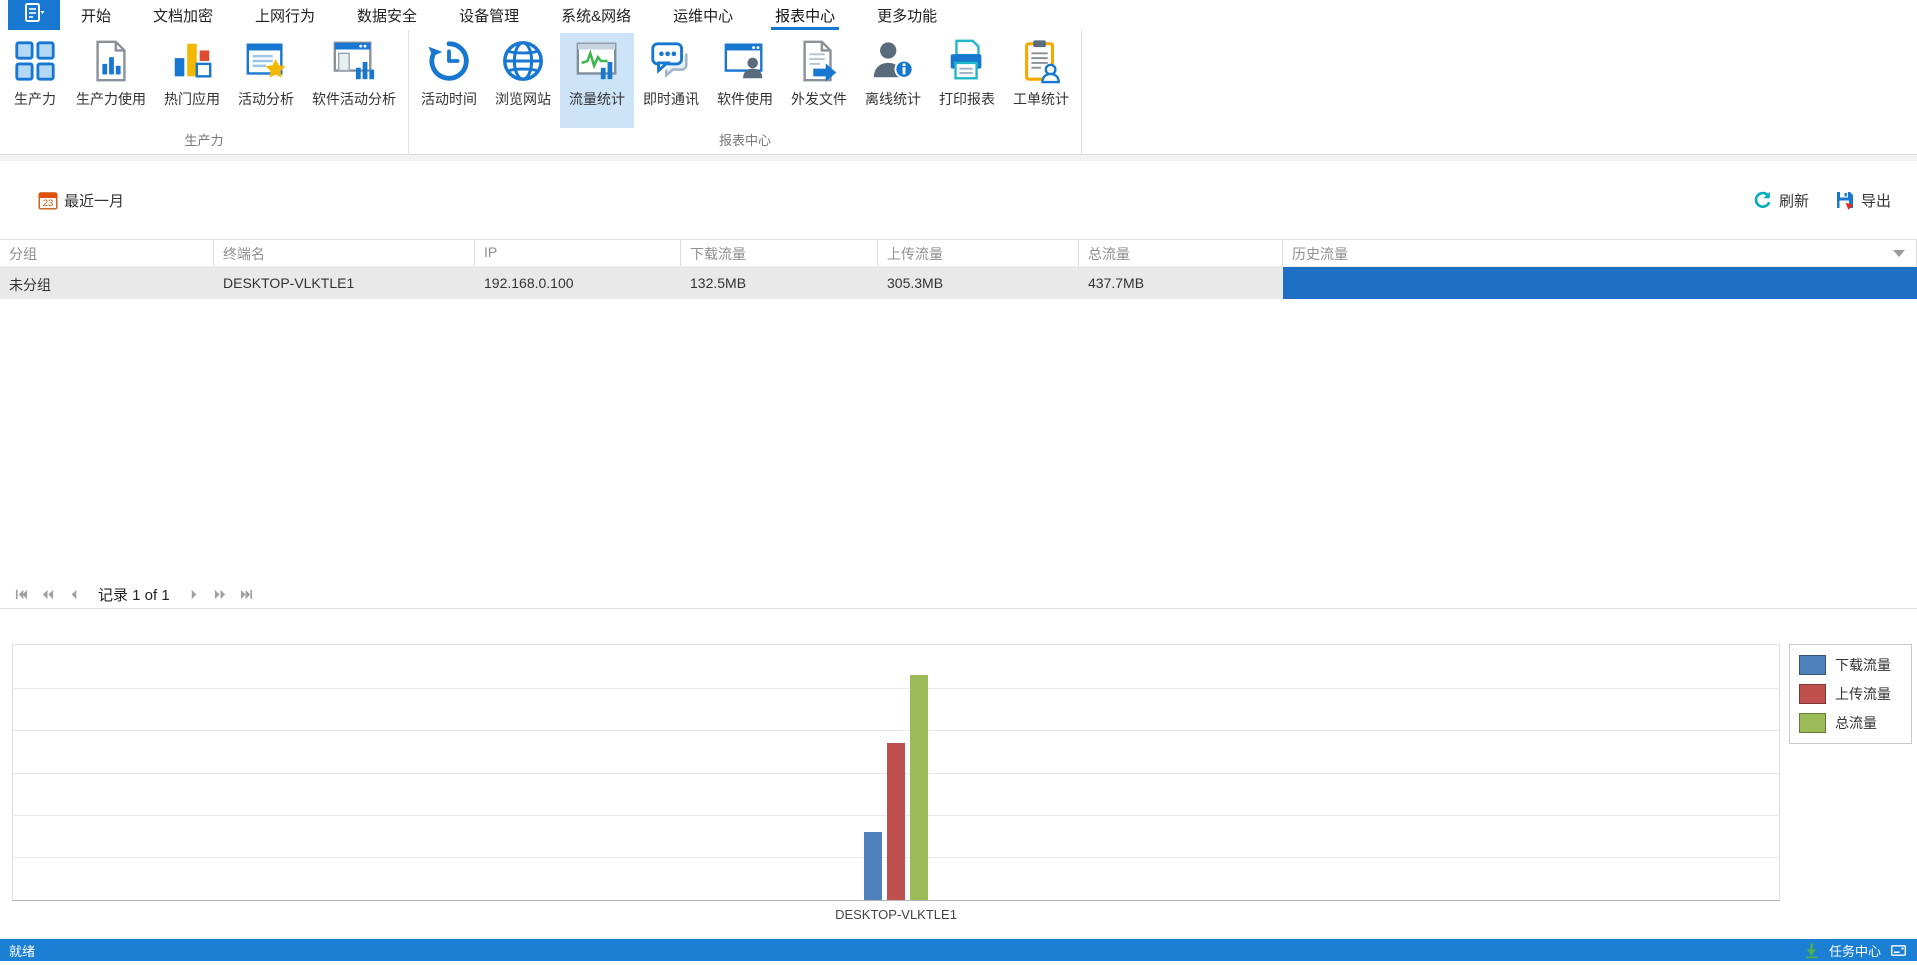  I want to click on chart-category-label: DESKTOP-VLKTLE1, so click(896, 914).